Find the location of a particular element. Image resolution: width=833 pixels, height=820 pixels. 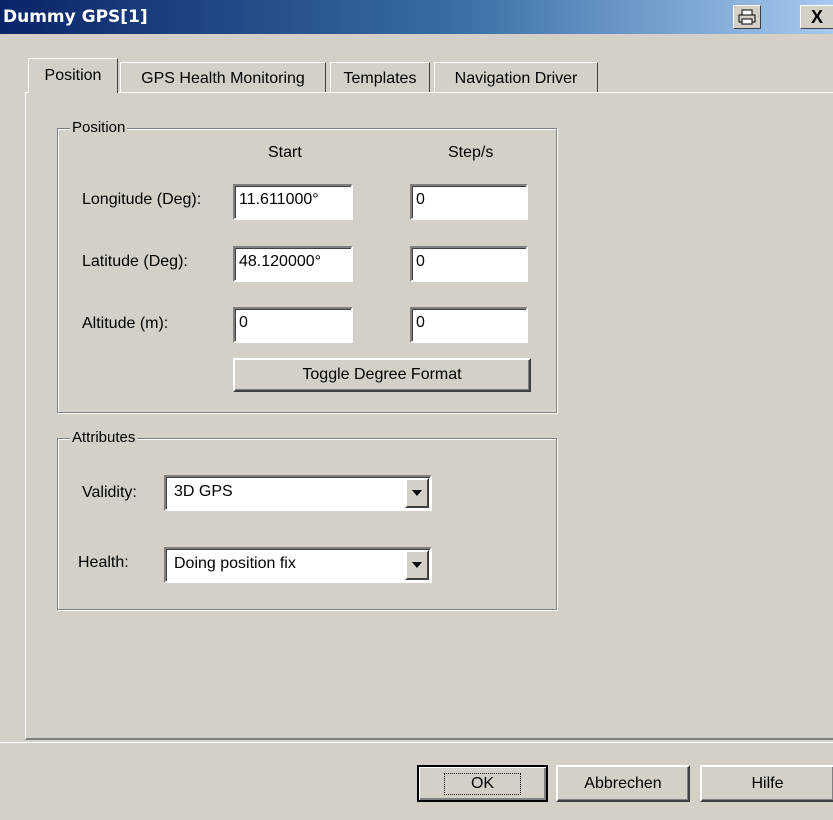

position-group-title: Position is located at coordinates (99, 127).